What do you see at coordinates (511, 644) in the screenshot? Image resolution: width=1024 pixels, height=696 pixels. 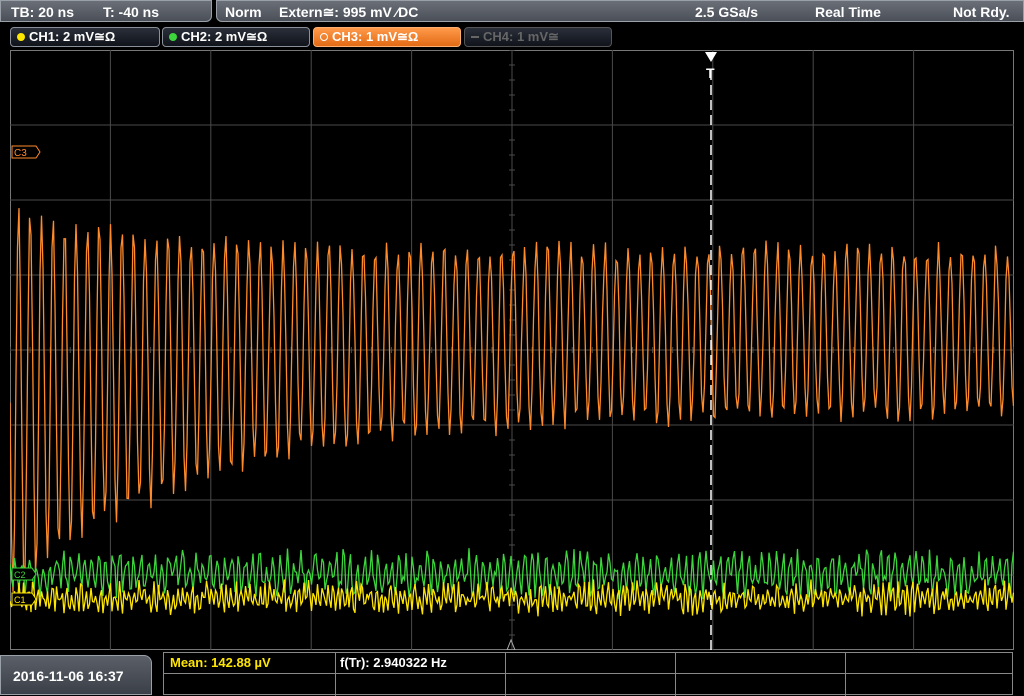 I see `bottom-position-marker-icon` at bounding box center [511, 644].